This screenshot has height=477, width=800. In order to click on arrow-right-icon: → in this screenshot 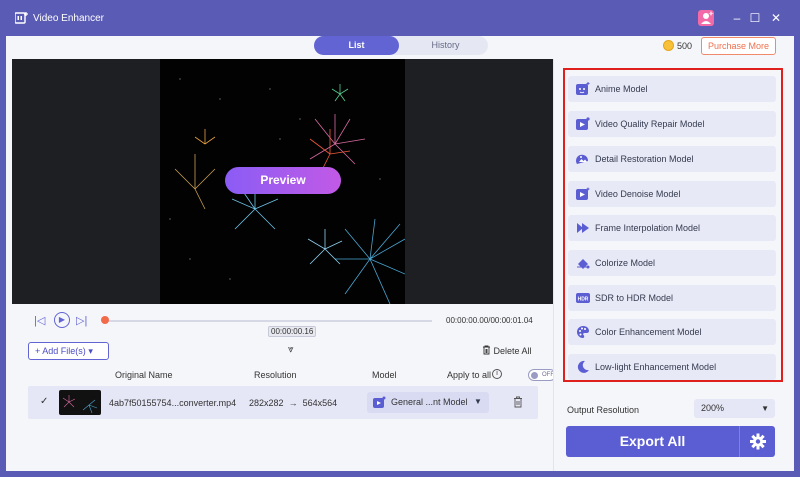, I will do `click(293, 403)`.